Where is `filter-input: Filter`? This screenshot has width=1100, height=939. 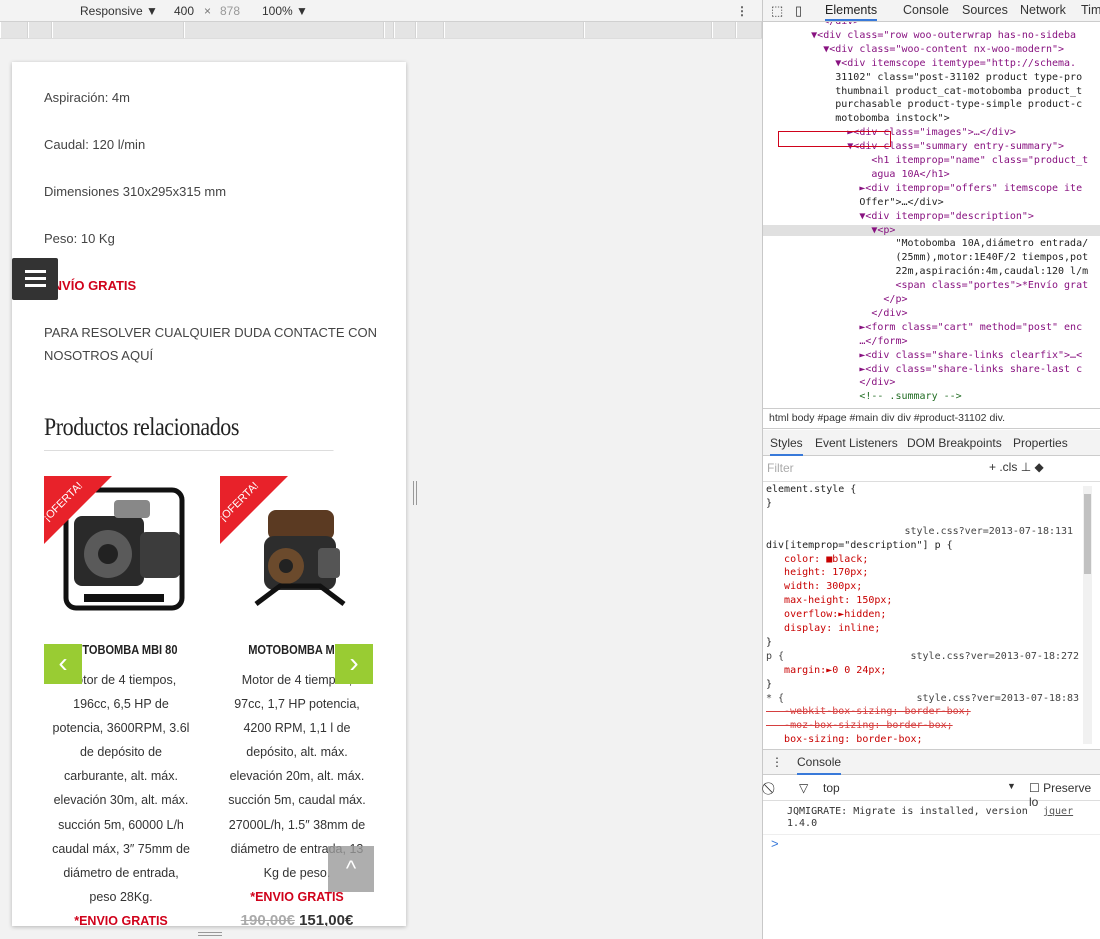
filter-input: Filter is located at coordinates (780, 468).